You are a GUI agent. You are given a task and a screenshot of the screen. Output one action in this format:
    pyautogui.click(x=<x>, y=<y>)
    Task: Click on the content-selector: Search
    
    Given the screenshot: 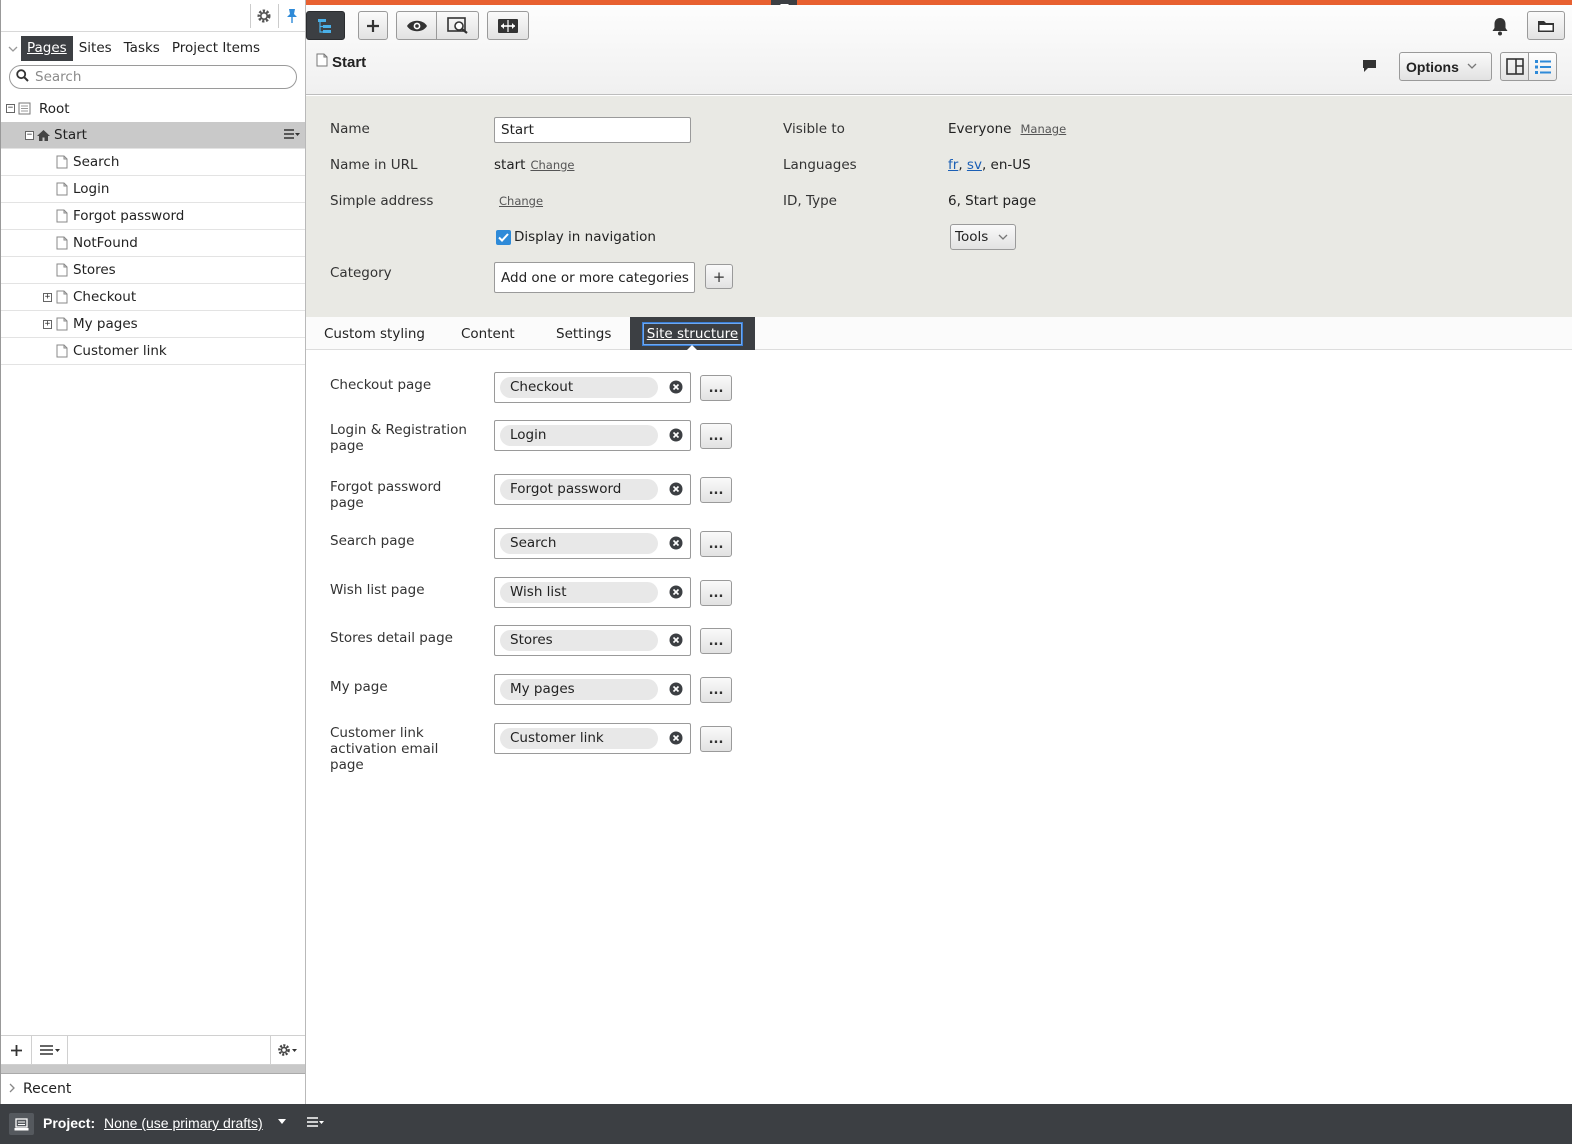 What is the action you would take?
    pyautogui.click(x=592, y=543)
    